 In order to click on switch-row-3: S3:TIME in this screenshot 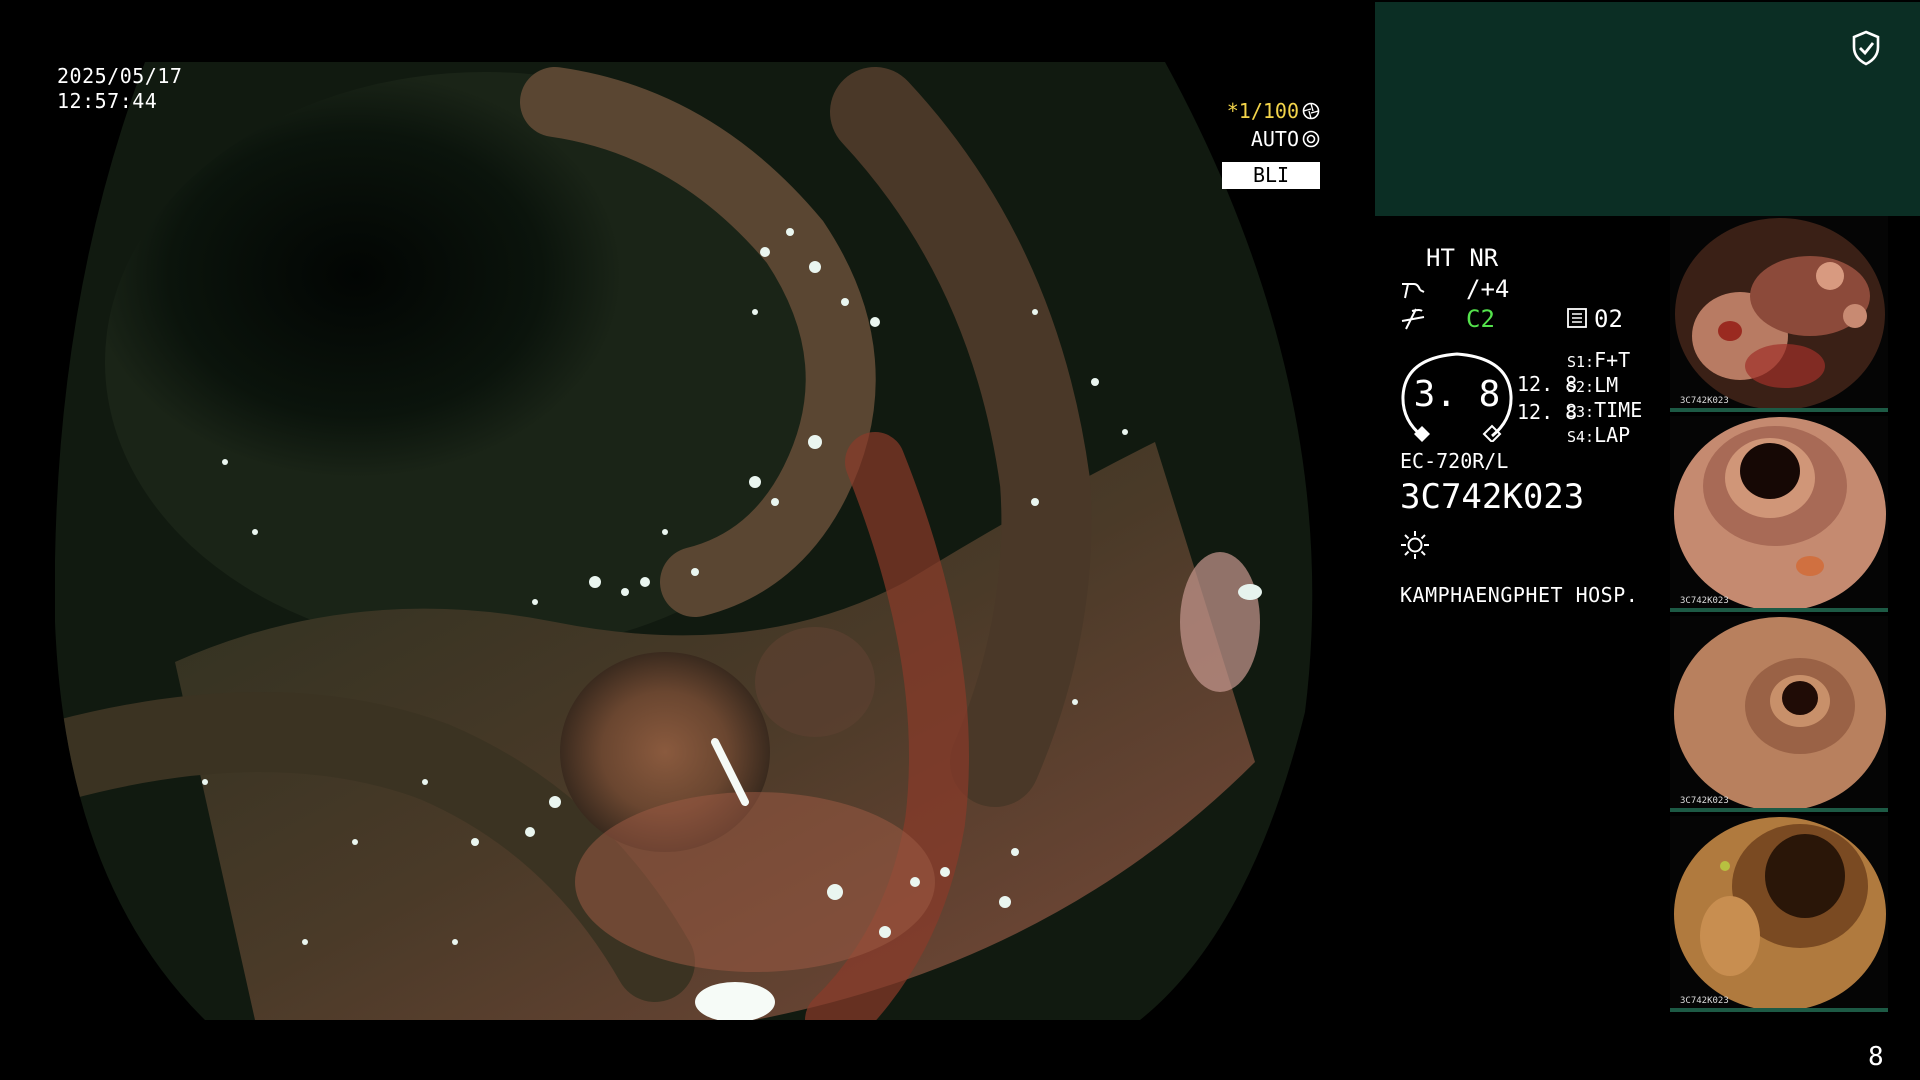, I will do `click(1604, 411)`.